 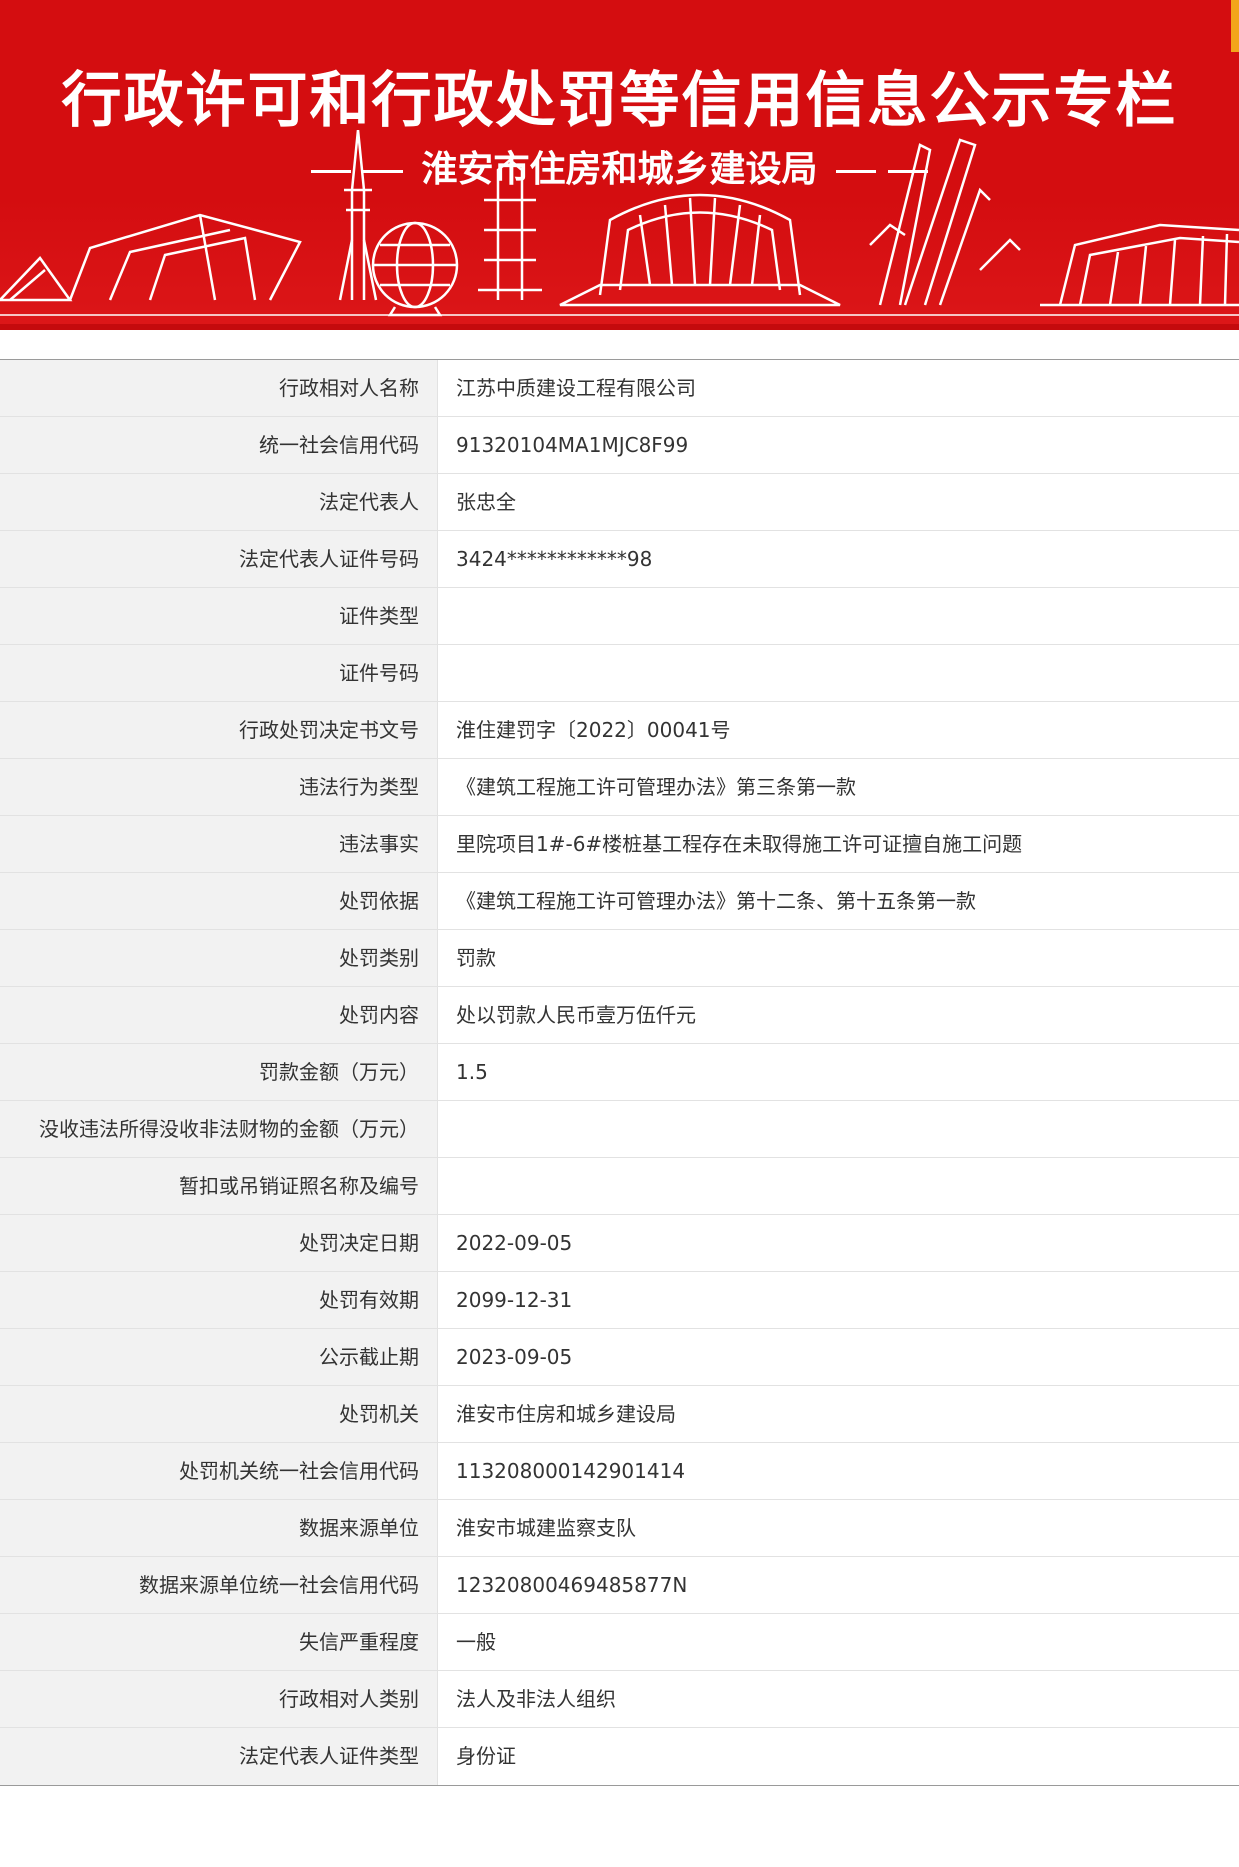 What do you see at coordinates (716, 901) in the screenshot?
I see `row-value: 《建筑工程施工许可管理办法》第十二条、第十五条第一款` at bounding box center [716, 901].